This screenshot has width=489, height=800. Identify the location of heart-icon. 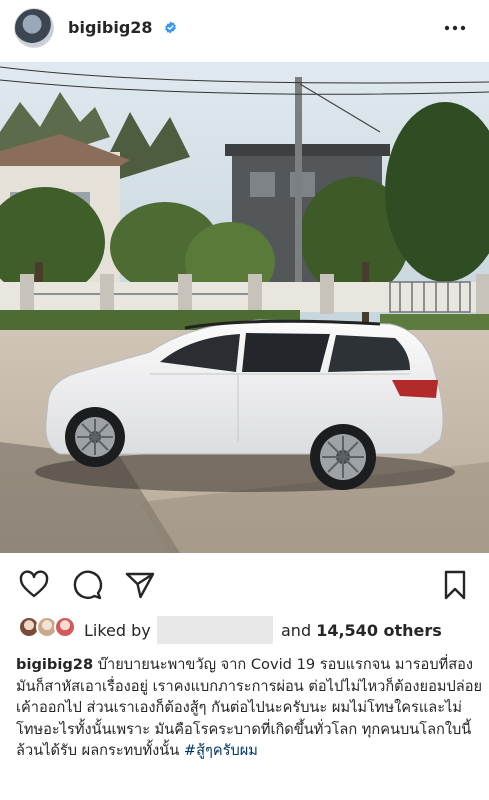
(34, 585).